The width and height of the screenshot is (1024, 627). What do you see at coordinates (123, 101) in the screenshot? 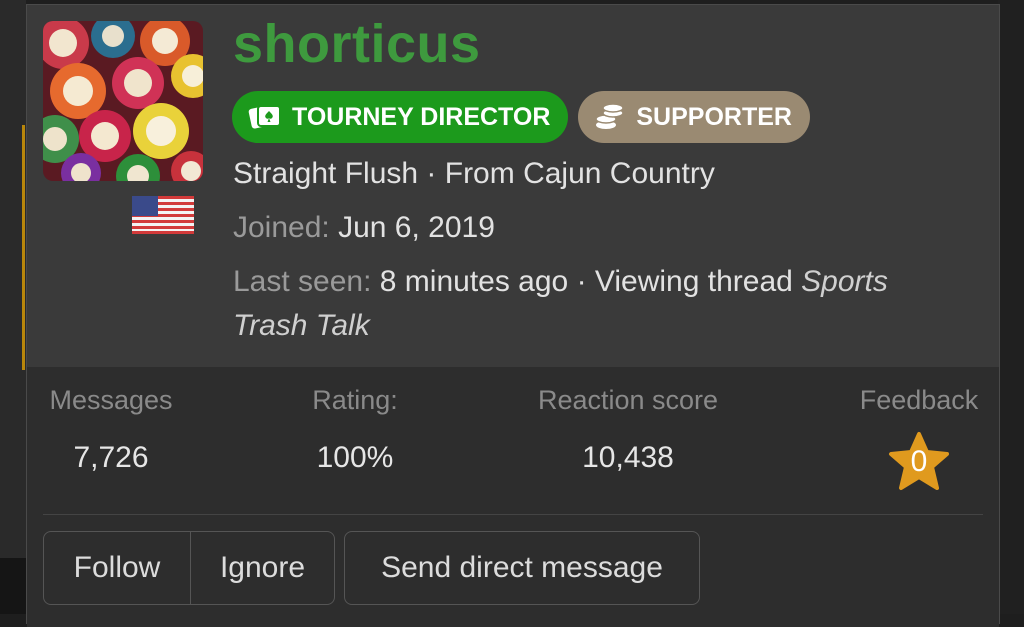
I see `poker-chips-avatar` at bounding box center [123, 101].